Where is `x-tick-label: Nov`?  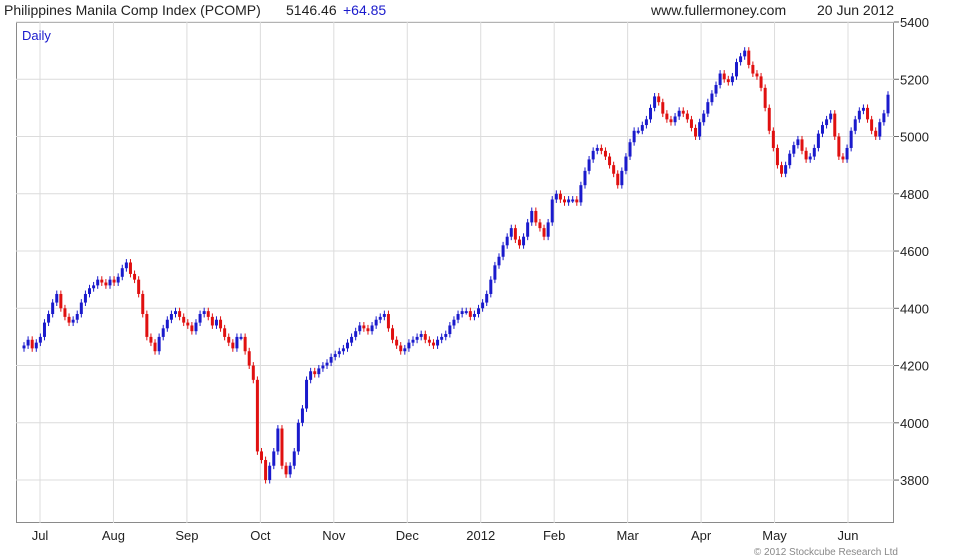 x-tick-label: Nov is located at coordinates (334, 535).